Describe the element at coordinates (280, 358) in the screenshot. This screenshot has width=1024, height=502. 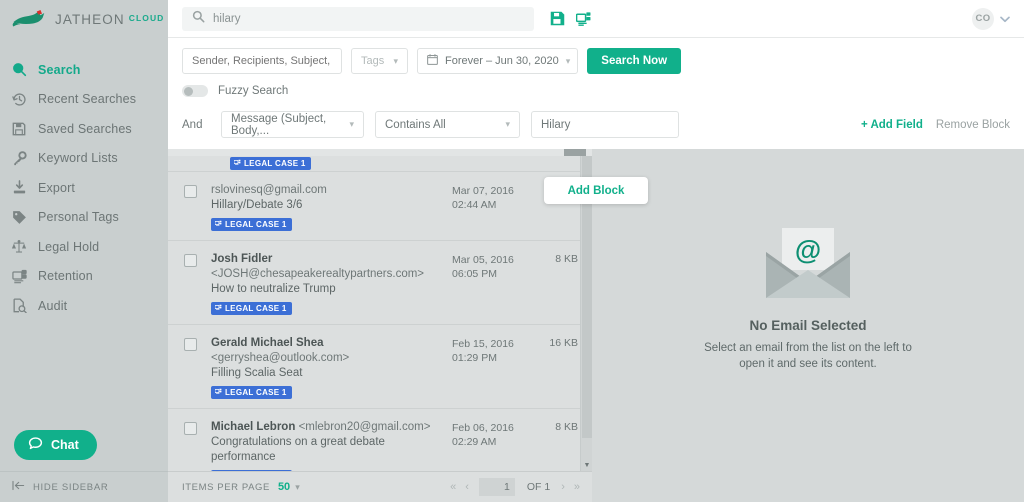
I see `email-sender-address: <gerryshea@outlook.com>` at that location.